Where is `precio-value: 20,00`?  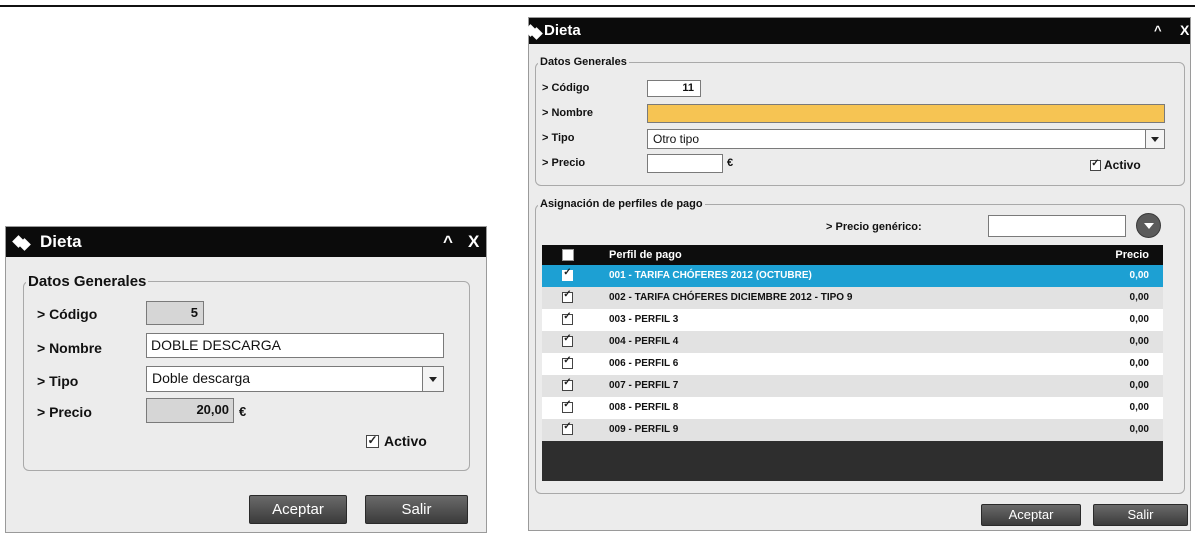 precio-value: 20,00 is located at coordinates (212, 409).